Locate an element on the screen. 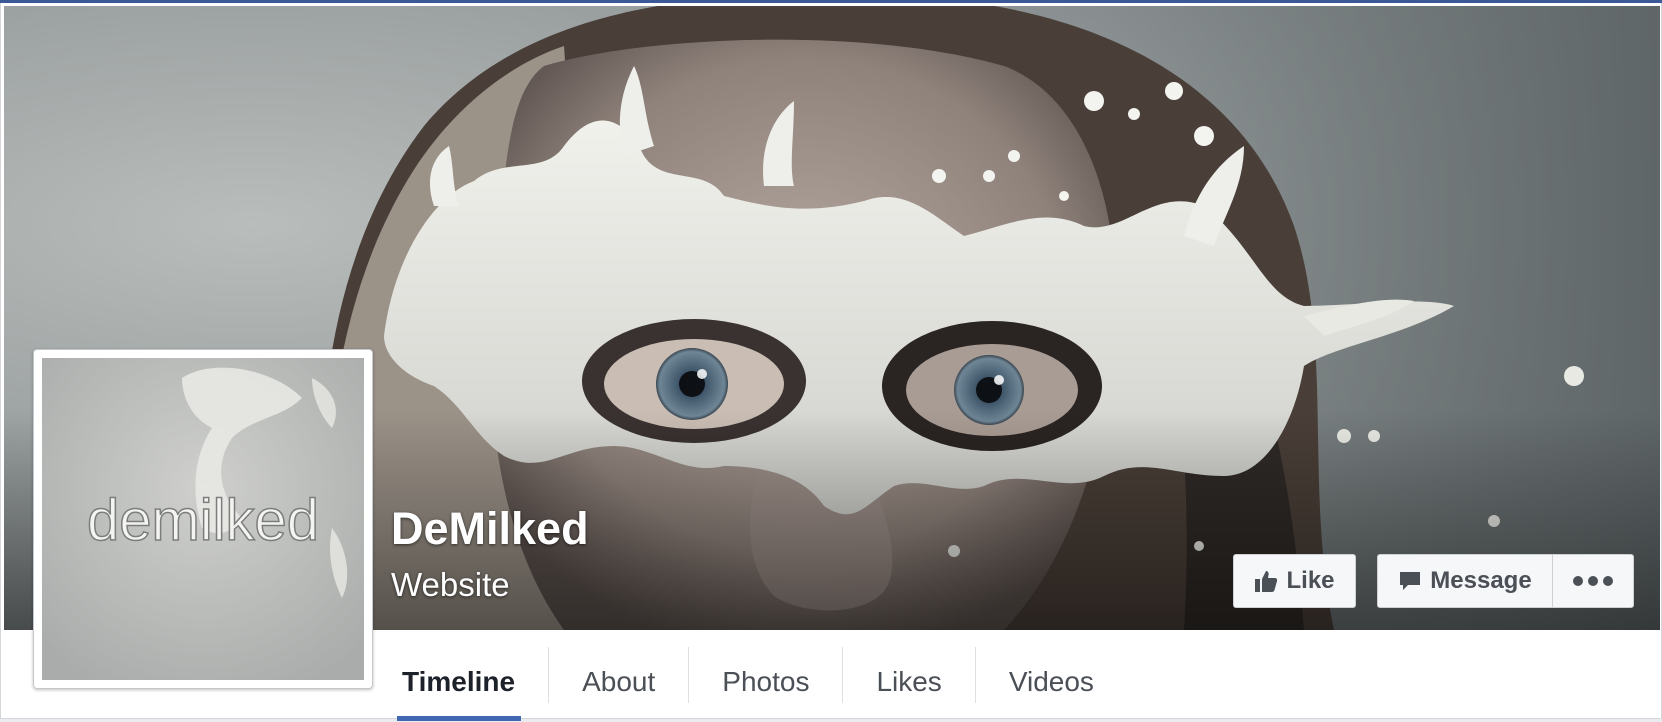  like-button: Like is located at coordinates (1294, 581).